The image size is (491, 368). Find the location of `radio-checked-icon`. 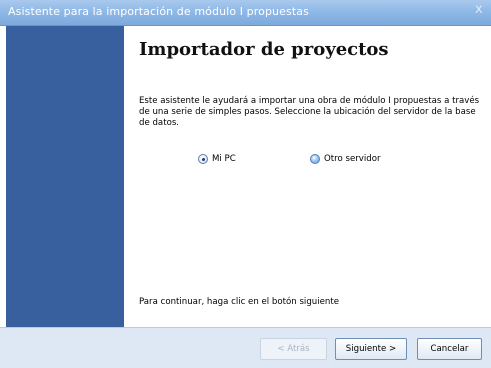

radio-checked-icon is located at coordinates (203, 159).